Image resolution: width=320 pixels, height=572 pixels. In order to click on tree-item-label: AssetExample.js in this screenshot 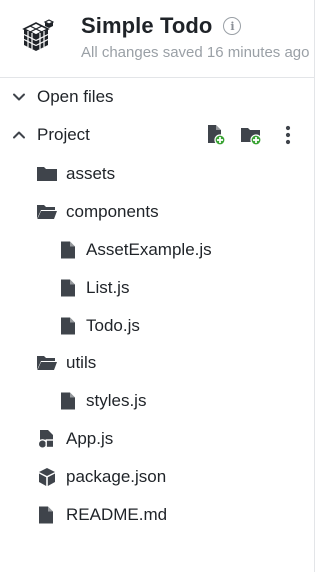, I will do `click(149, 249)`.